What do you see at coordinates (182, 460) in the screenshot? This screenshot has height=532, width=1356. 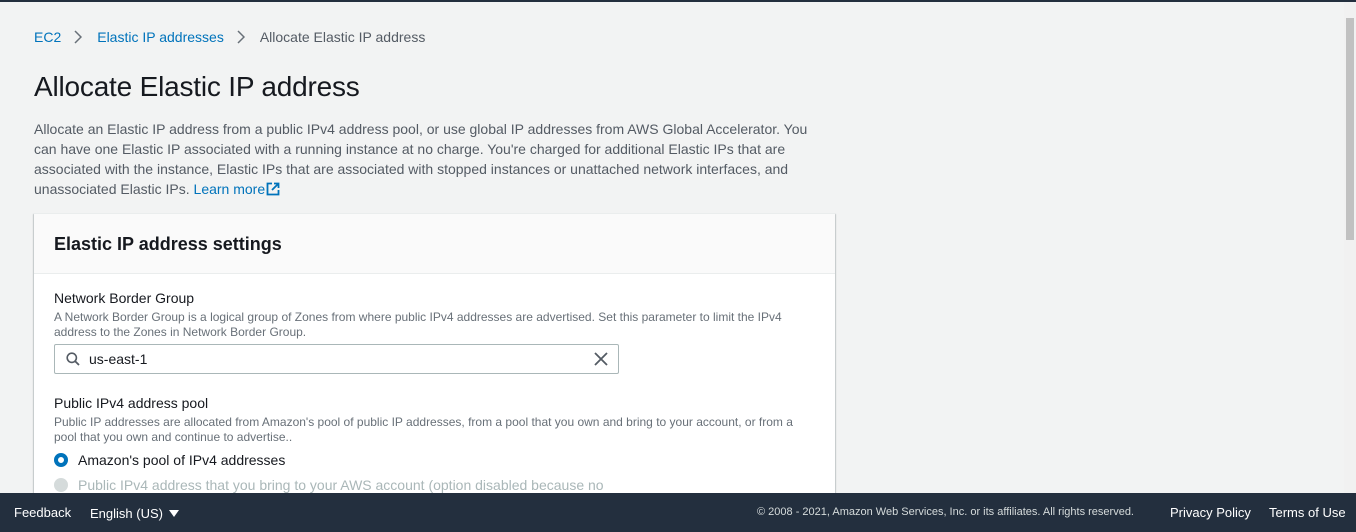 I see `radio-amazon-pool-label: Amazon's pool of IPv4 addresses` at bounding box center [182, 460].